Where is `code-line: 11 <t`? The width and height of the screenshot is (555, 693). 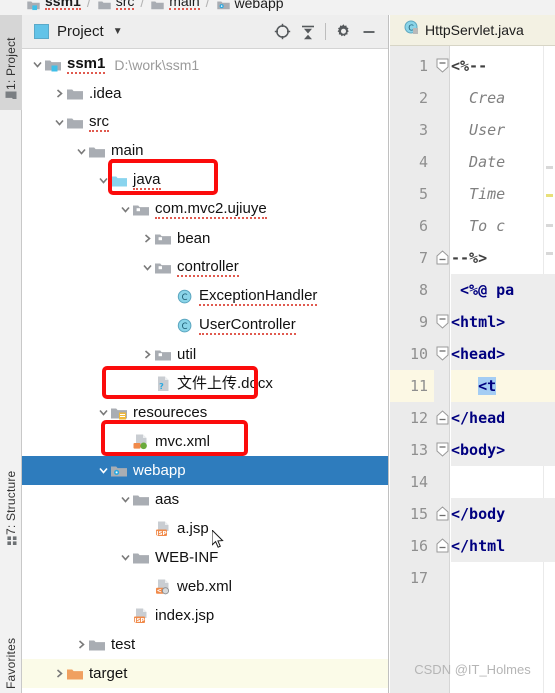
code-line: 11 <t is located at coordinates (472, 386).